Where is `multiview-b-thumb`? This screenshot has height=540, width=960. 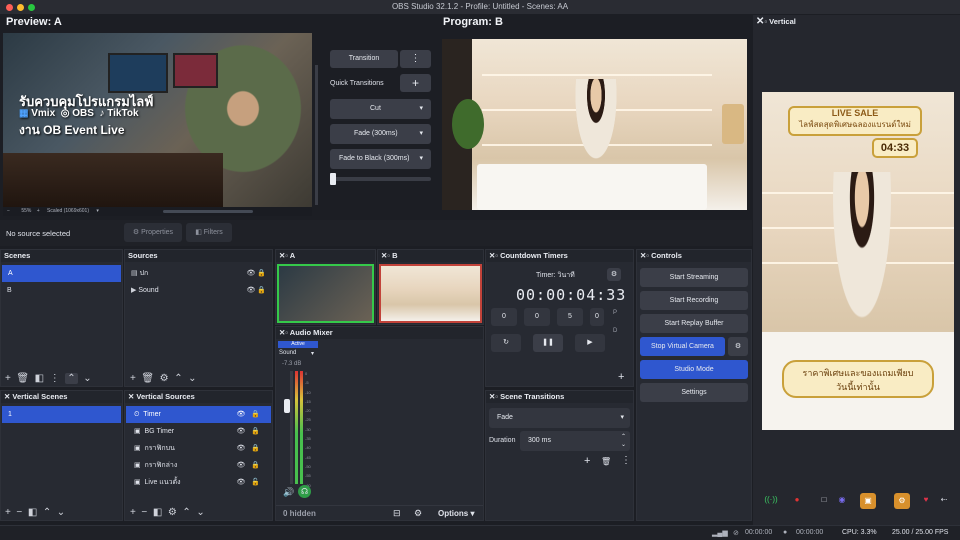 multiview-b-thumb is located at coordinates (430, 293).